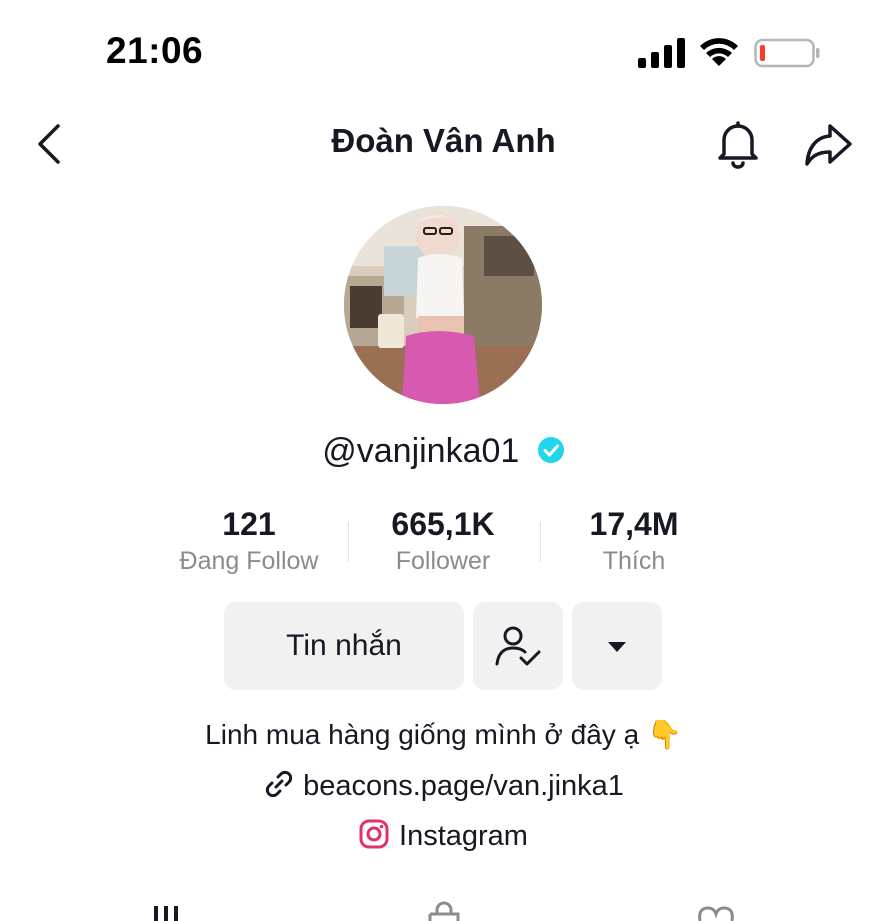  I want to click on following-status-button, so click(518, 646).